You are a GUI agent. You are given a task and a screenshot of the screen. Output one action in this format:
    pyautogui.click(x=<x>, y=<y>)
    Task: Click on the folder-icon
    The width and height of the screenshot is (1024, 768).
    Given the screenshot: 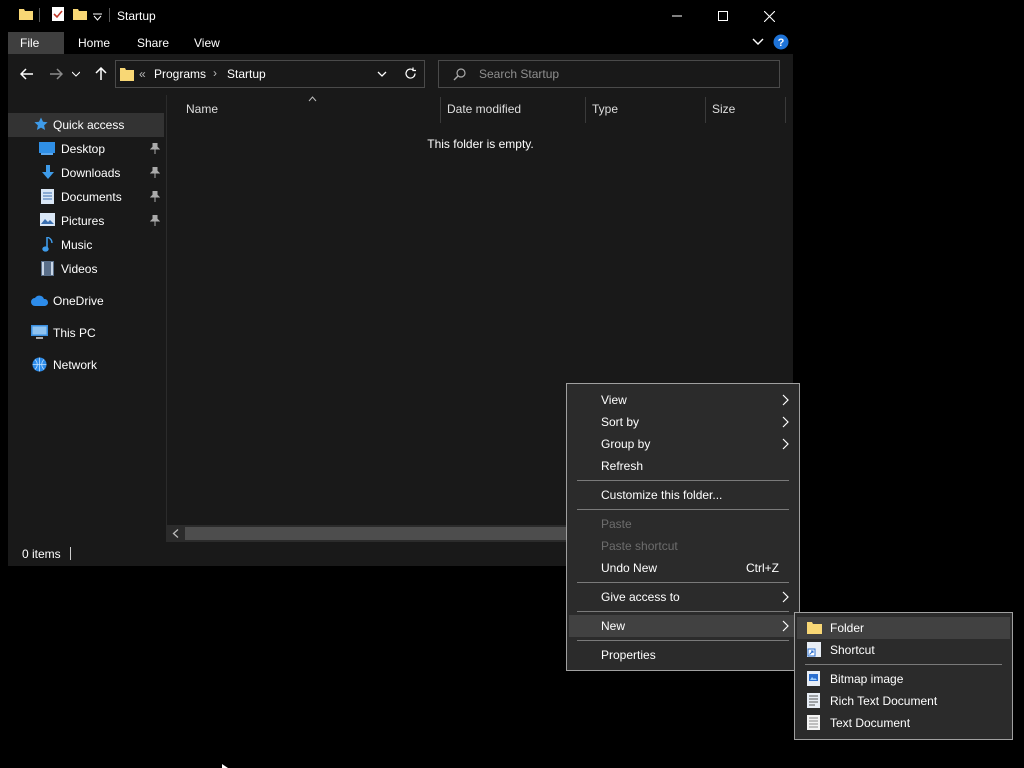 What is the action you would take?
    pyautogui.click(x=127, y=74)
    